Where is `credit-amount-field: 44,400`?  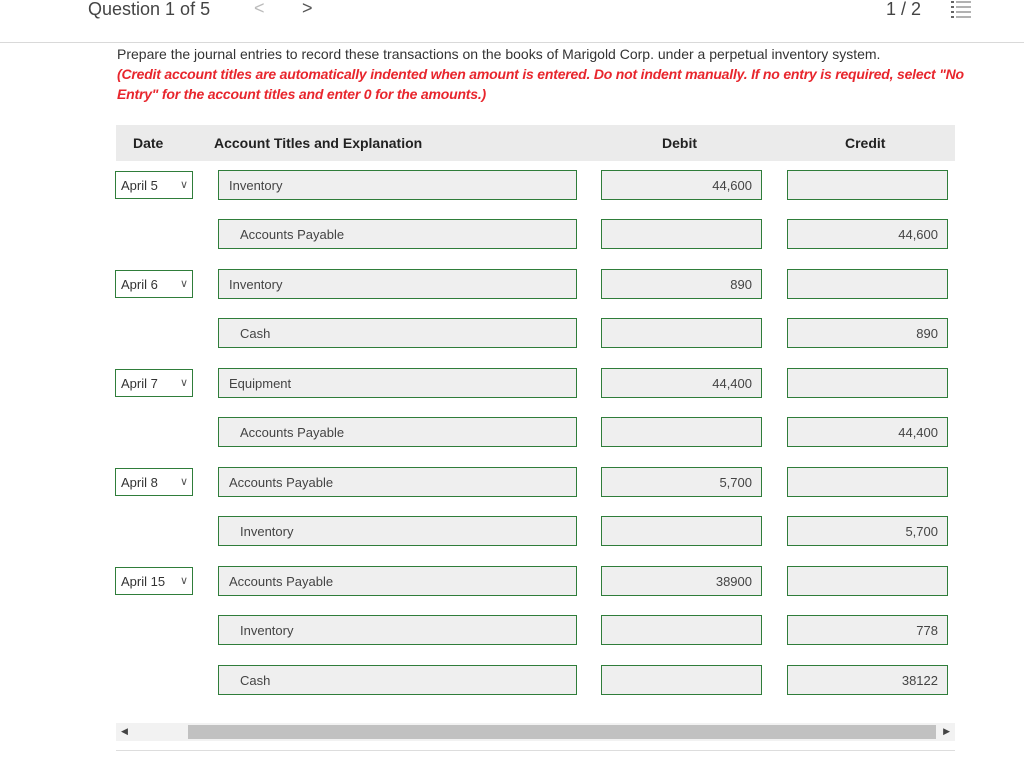 credit-amount-field: 44,400 is located at coordinates (867, 432).